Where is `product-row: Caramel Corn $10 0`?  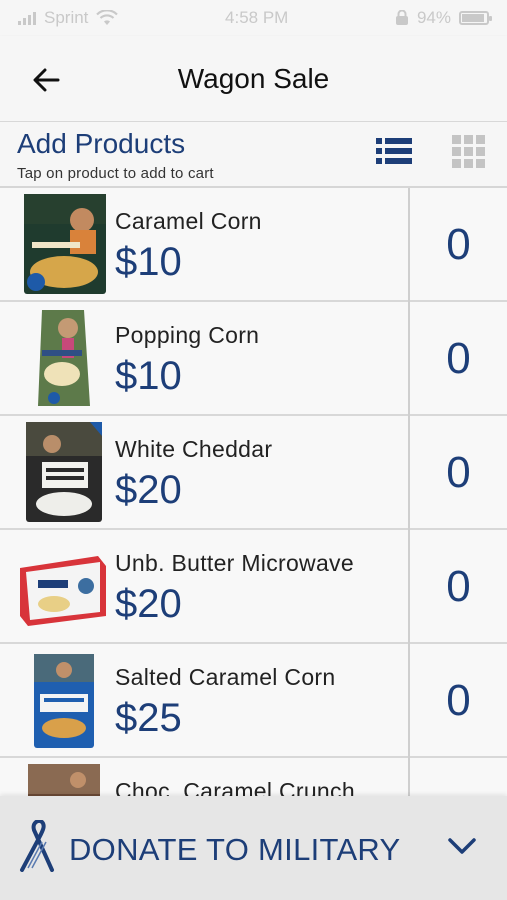 product-row: Caramel Corn $10 0 is located at coordinates (253, 245).